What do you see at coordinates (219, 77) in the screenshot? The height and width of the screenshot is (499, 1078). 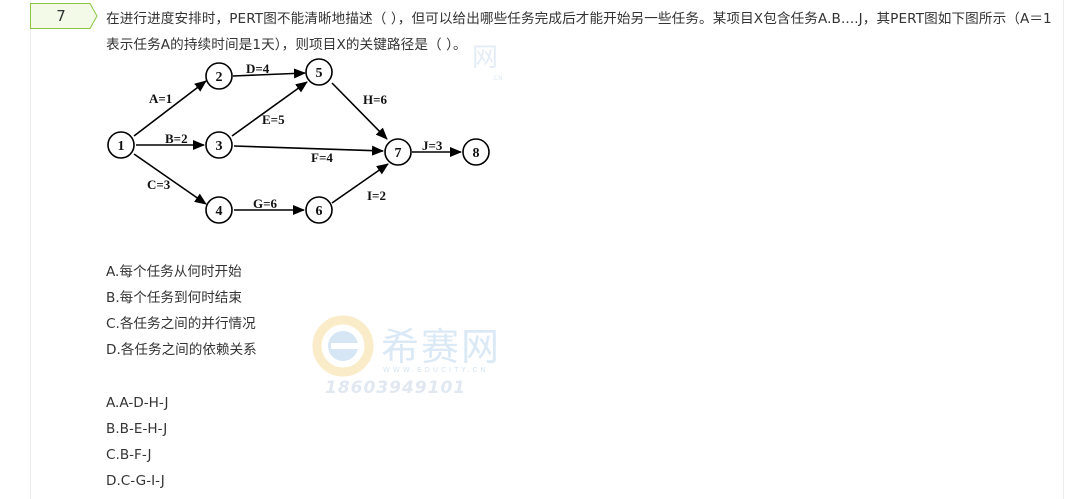 I see `node-label: 2` at bounding box center [219, 77].